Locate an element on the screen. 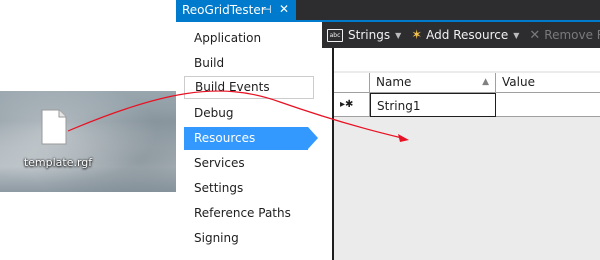  column-header-name: Name ▲ is located at coordinates (433, 82).